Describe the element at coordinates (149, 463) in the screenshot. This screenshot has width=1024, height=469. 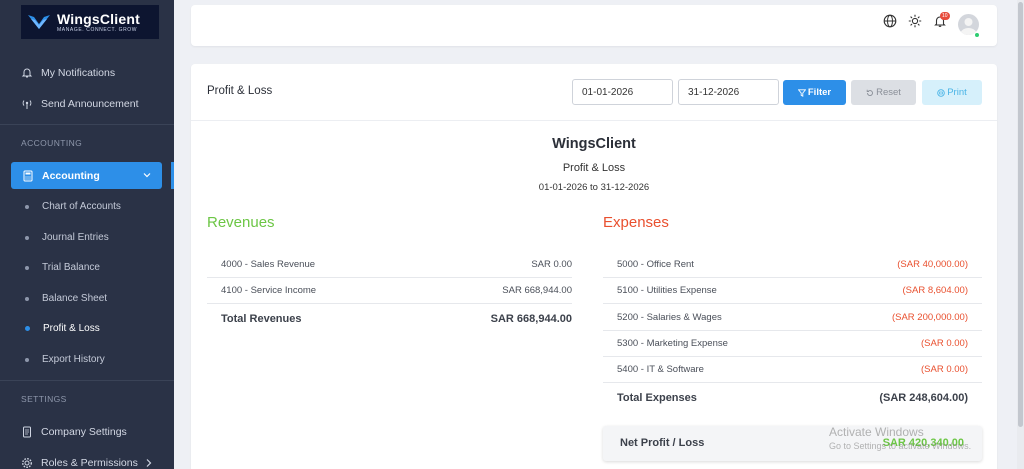
I see `chevron-right-icon` at that location.